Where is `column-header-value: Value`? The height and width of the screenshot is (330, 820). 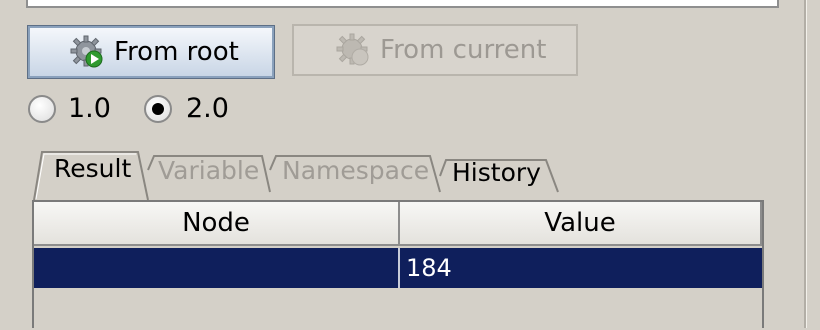
column-header-value: Value is located at coordinates (581, 224).